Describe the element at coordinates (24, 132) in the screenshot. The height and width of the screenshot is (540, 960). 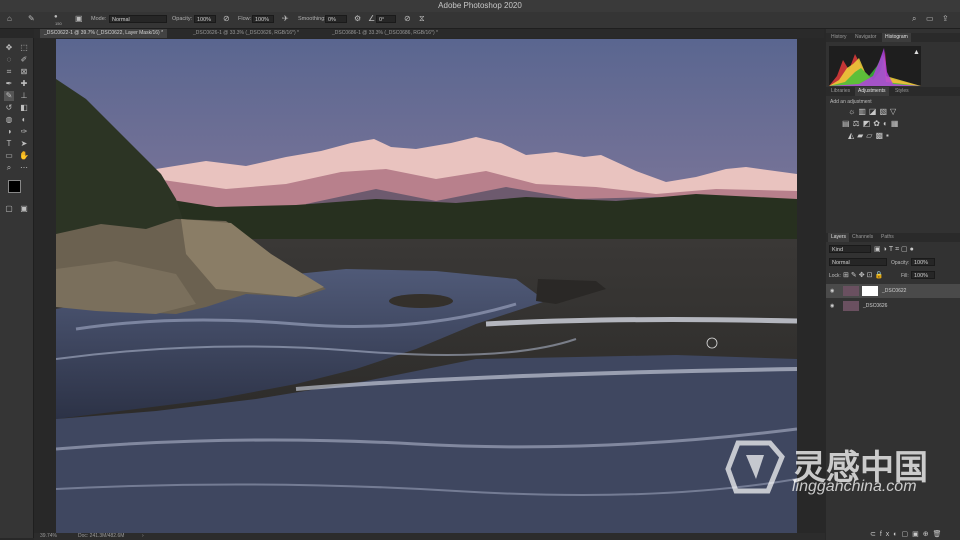
I see `pen-tool-icon: ✑` at that location.